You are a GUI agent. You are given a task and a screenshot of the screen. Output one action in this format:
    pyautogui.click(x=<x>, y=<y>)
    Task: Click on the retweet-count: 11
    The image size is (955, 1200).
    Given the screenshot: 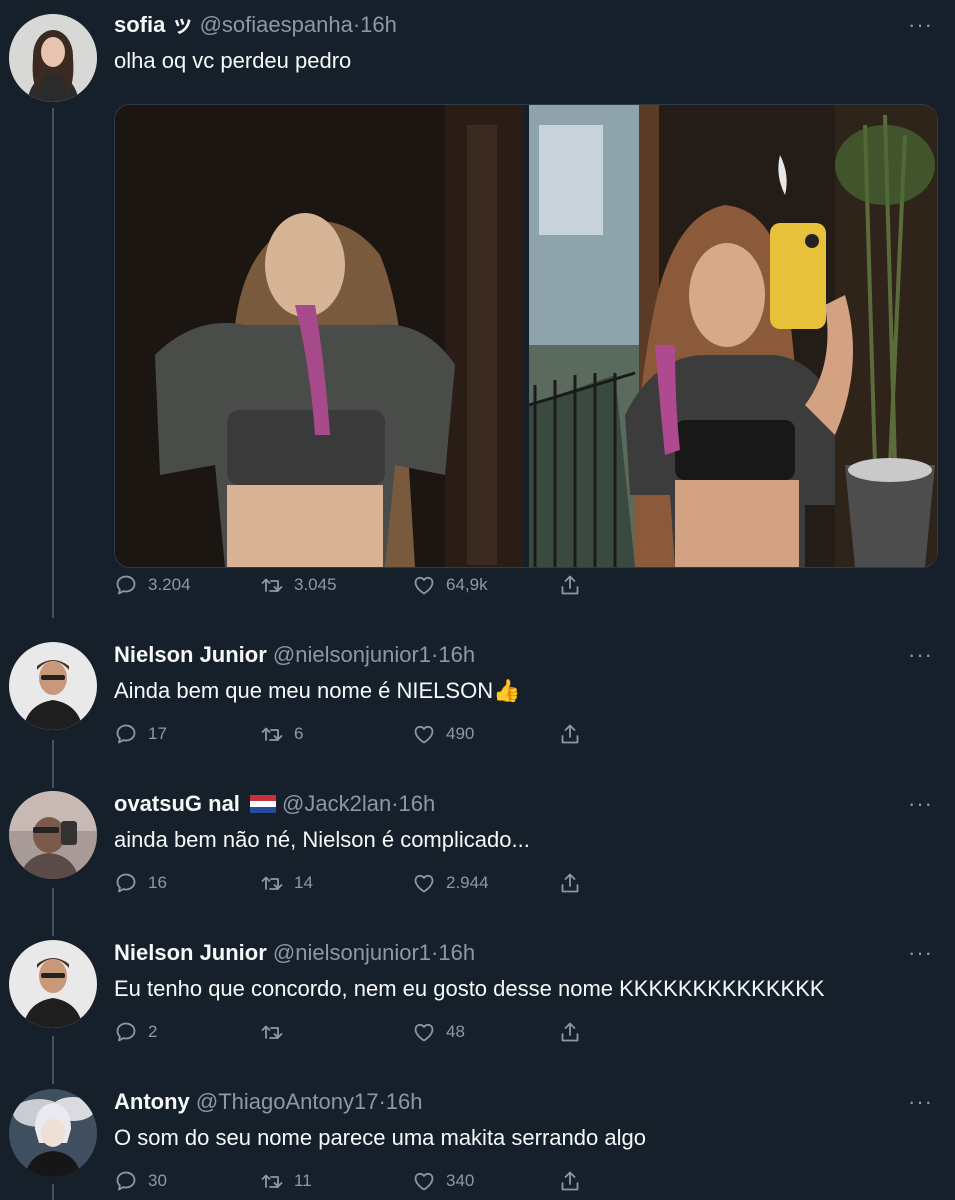 What is the action you would take?
    pyautogui.click(x=303, y=1180)
    